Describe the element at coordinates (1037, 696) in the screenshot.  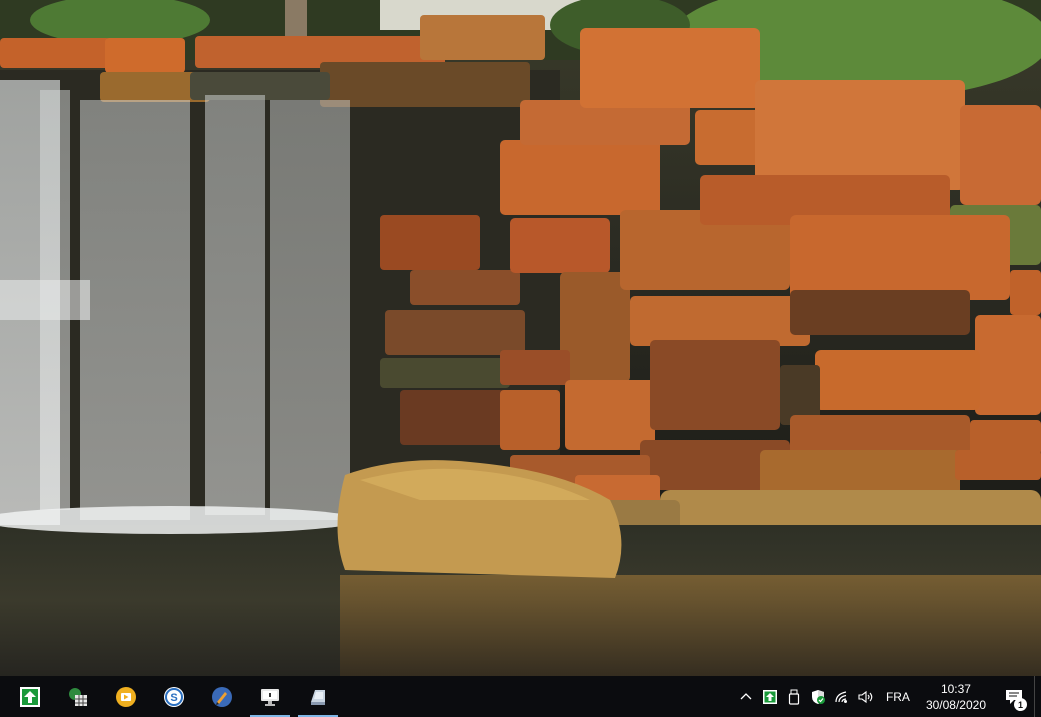
I see `show-desktop-button` at that location.